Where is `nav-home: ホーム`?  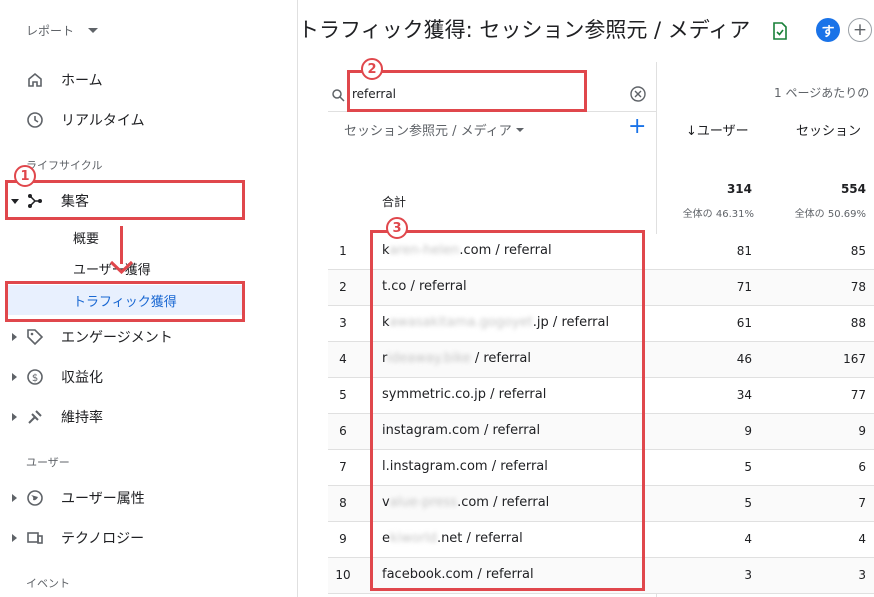 nav-home: ホーム is located at coordinates (149, 80).